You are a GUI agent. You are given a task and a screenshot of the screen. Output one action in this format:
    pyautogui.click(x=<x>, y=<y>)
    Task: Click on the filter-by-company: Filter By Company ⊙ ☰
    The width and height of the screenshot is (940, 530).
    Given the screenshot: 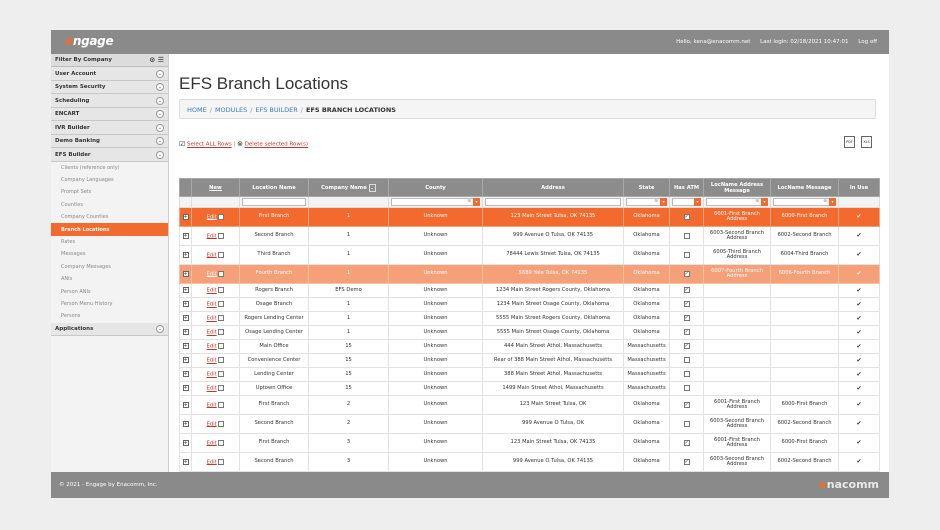 What is the action you would take?
    pyautogui.click(x=109, y=60)
    